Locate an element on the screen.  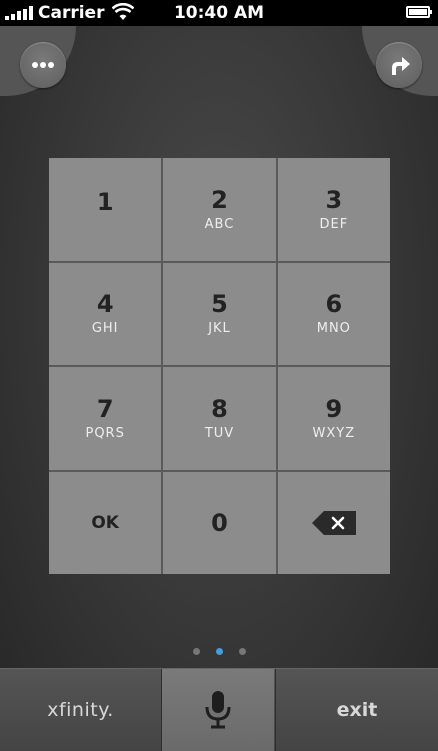
bottom-tab-bar: xfinity. exit is located at coordinates (219, 709).